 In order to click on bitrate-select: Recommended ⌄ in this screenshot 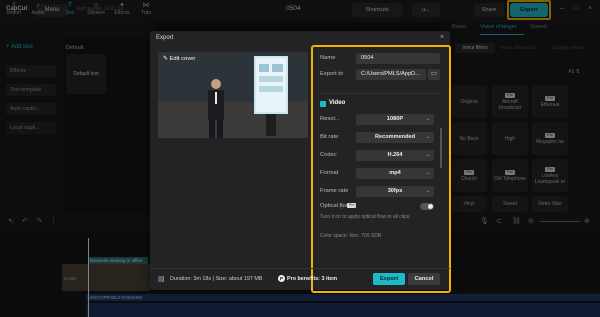, I will do `click(395, 137)`.